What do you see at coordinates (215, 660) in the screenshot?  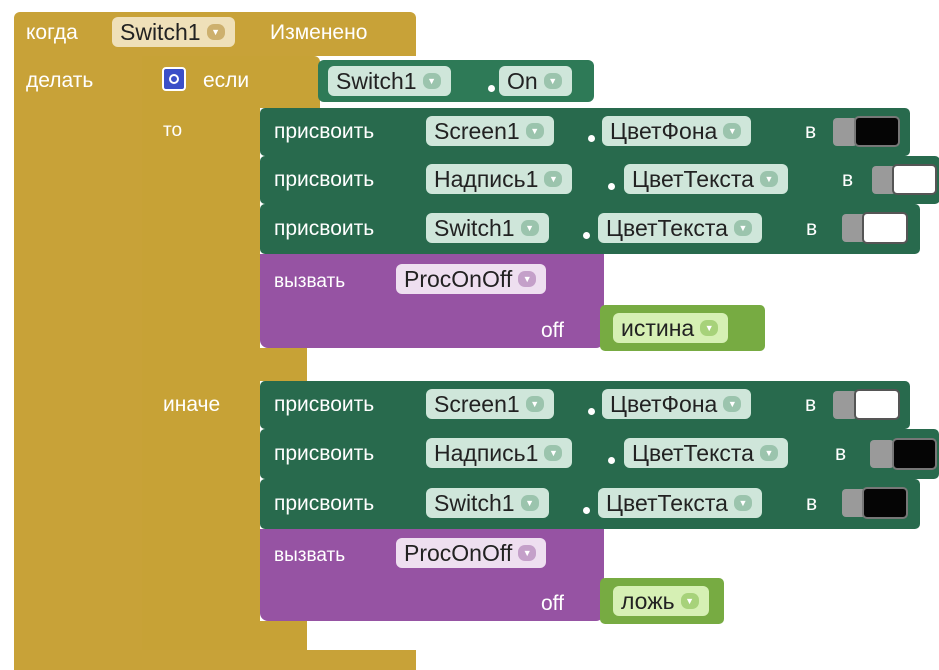 I see `event-block-footer` at bounding box center [215, 660].